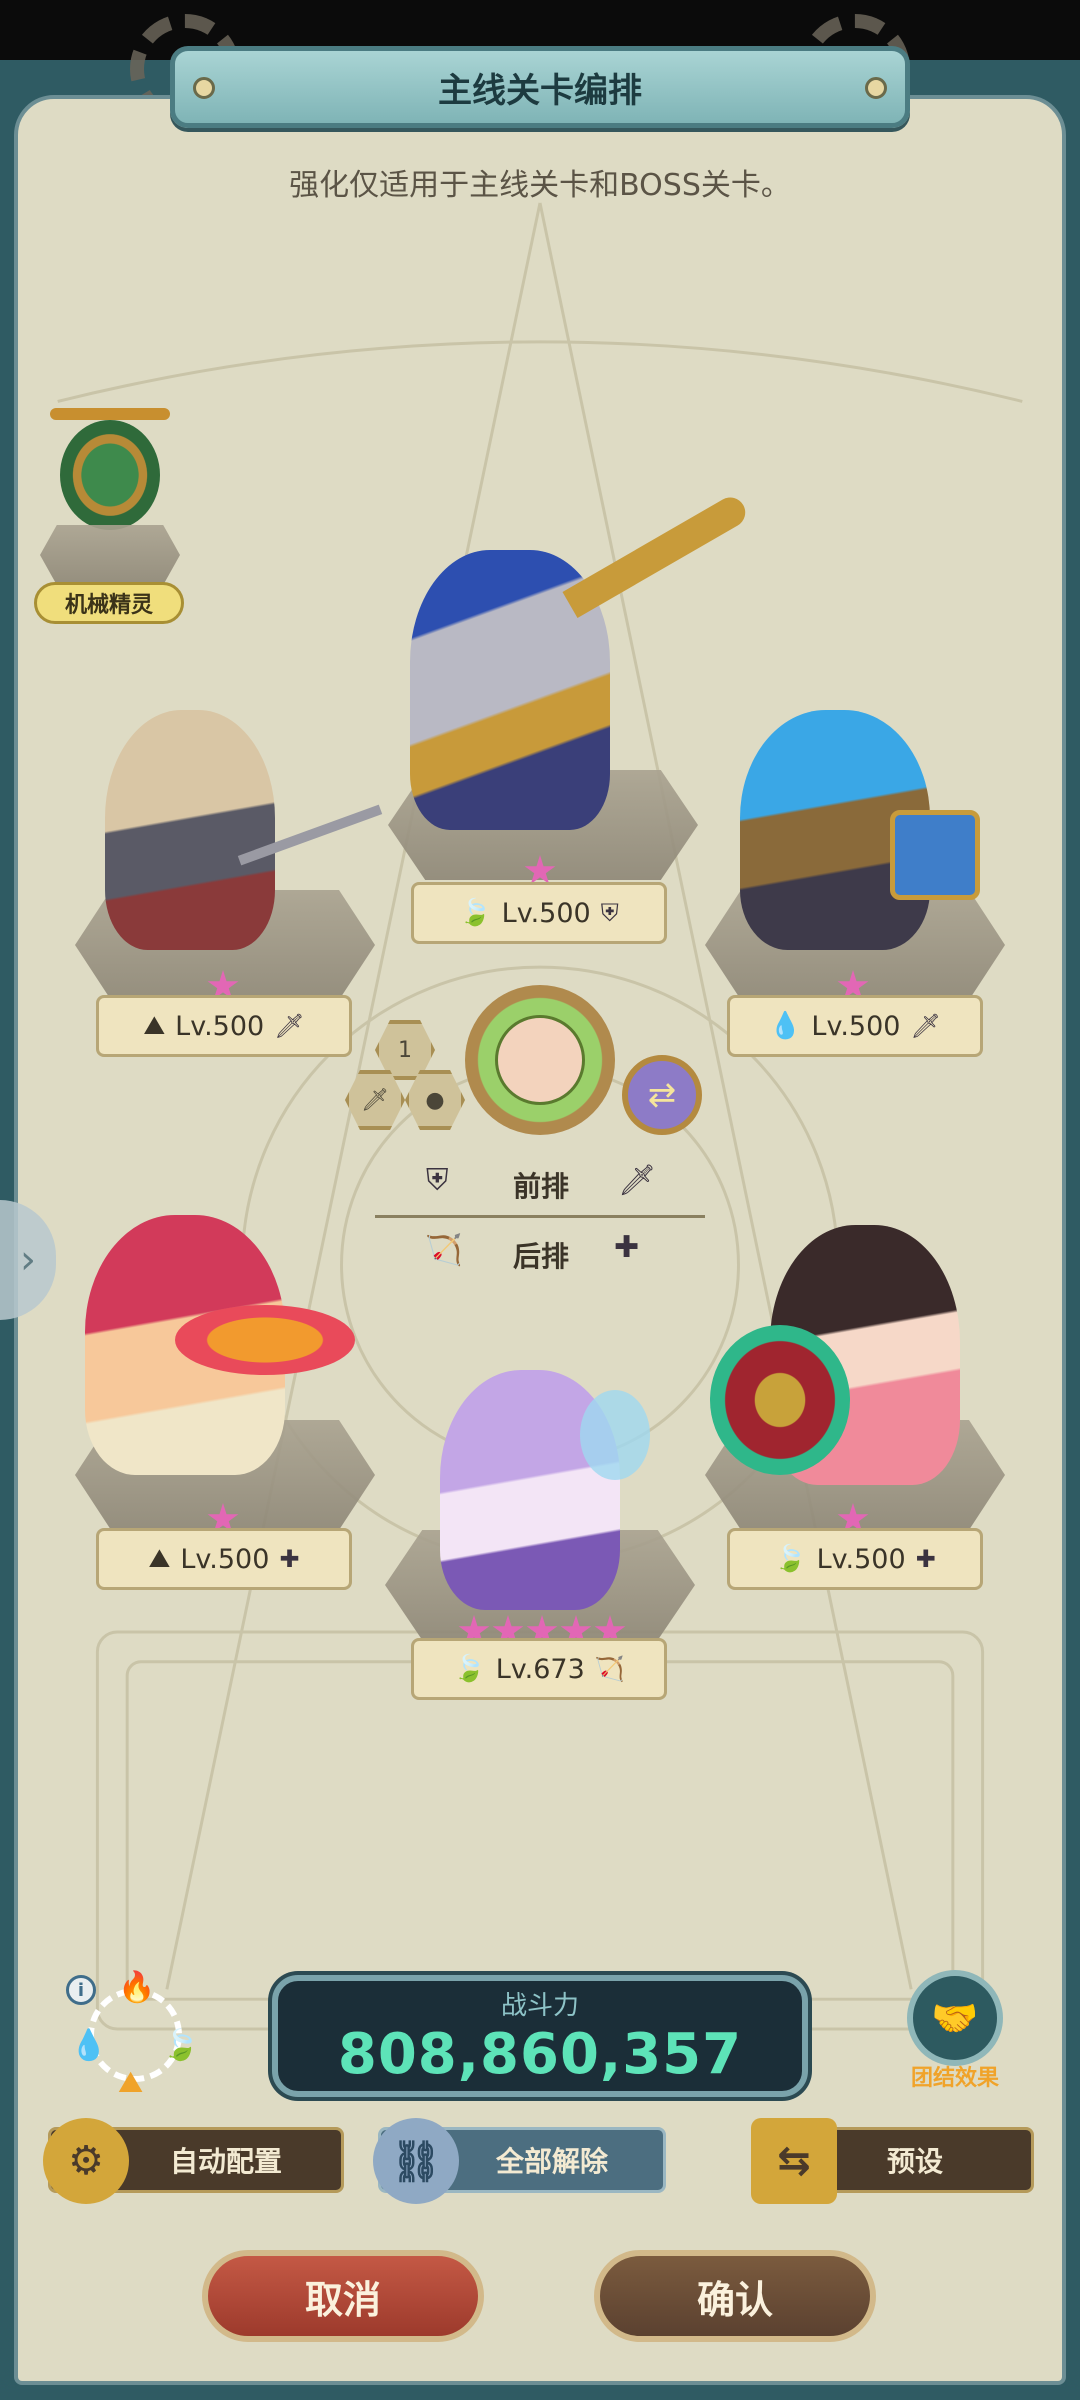 The height and width of the screenshot is (2400, 1080). I want to click on preset-label: 预设, so click(914, 2161).